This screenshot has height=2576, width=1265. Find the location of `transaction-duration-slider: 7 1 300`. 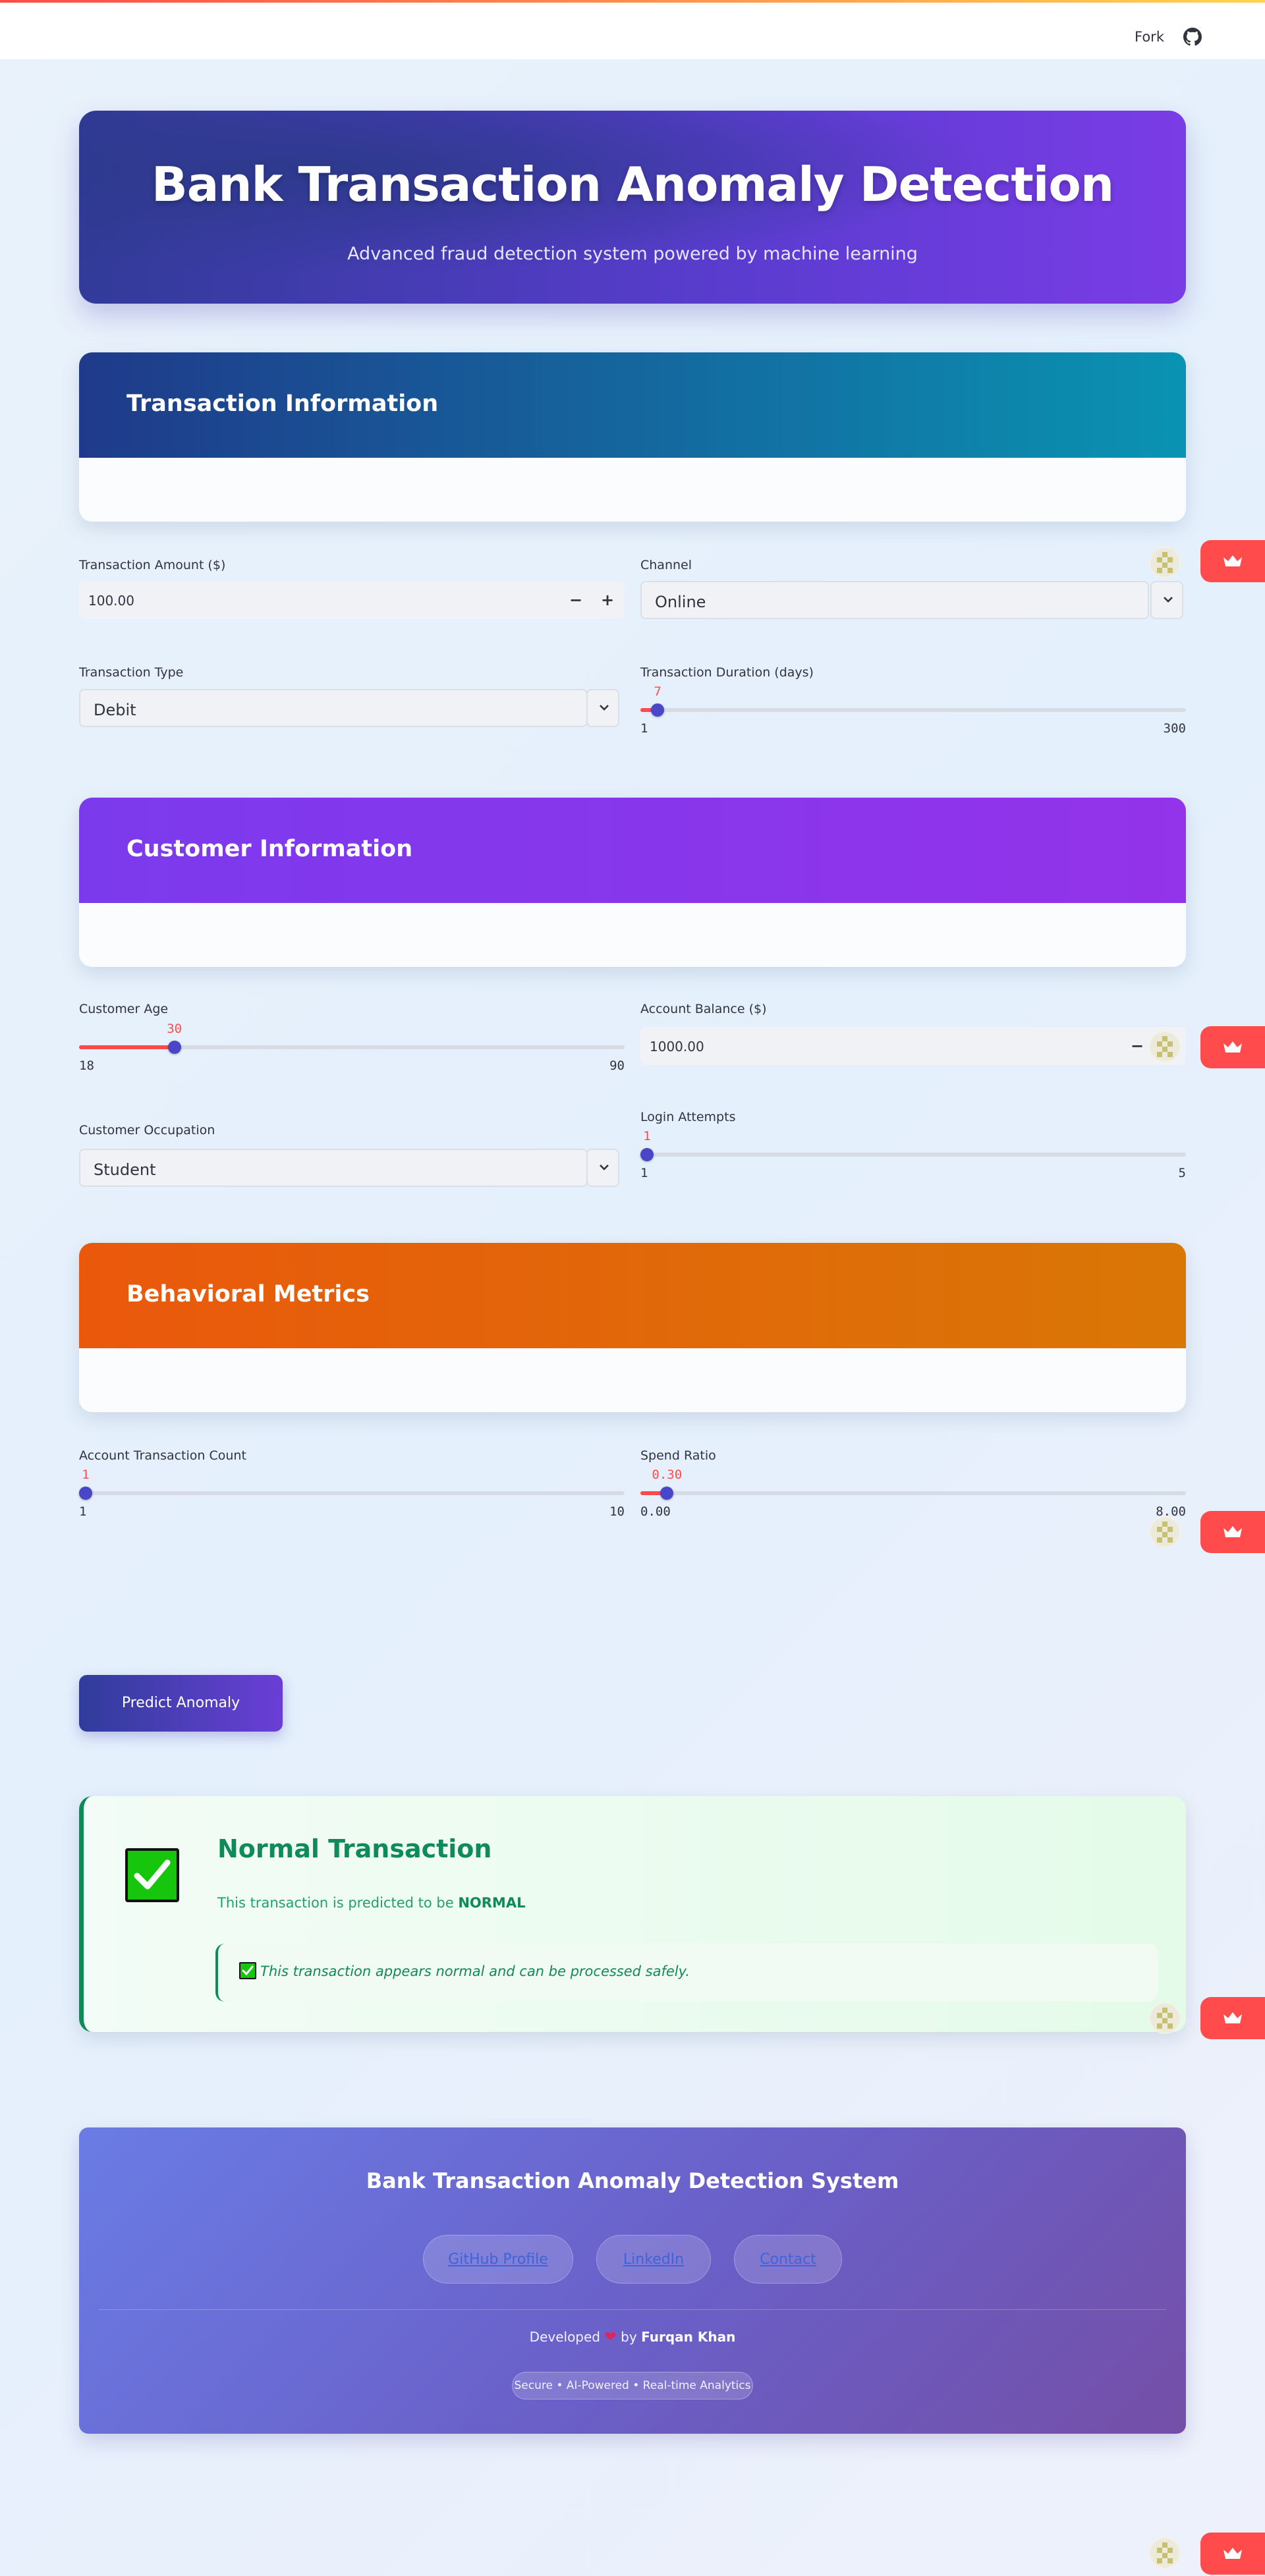

transaction-duration-slider: 7 1 300 is located at coordinates (913, 710).